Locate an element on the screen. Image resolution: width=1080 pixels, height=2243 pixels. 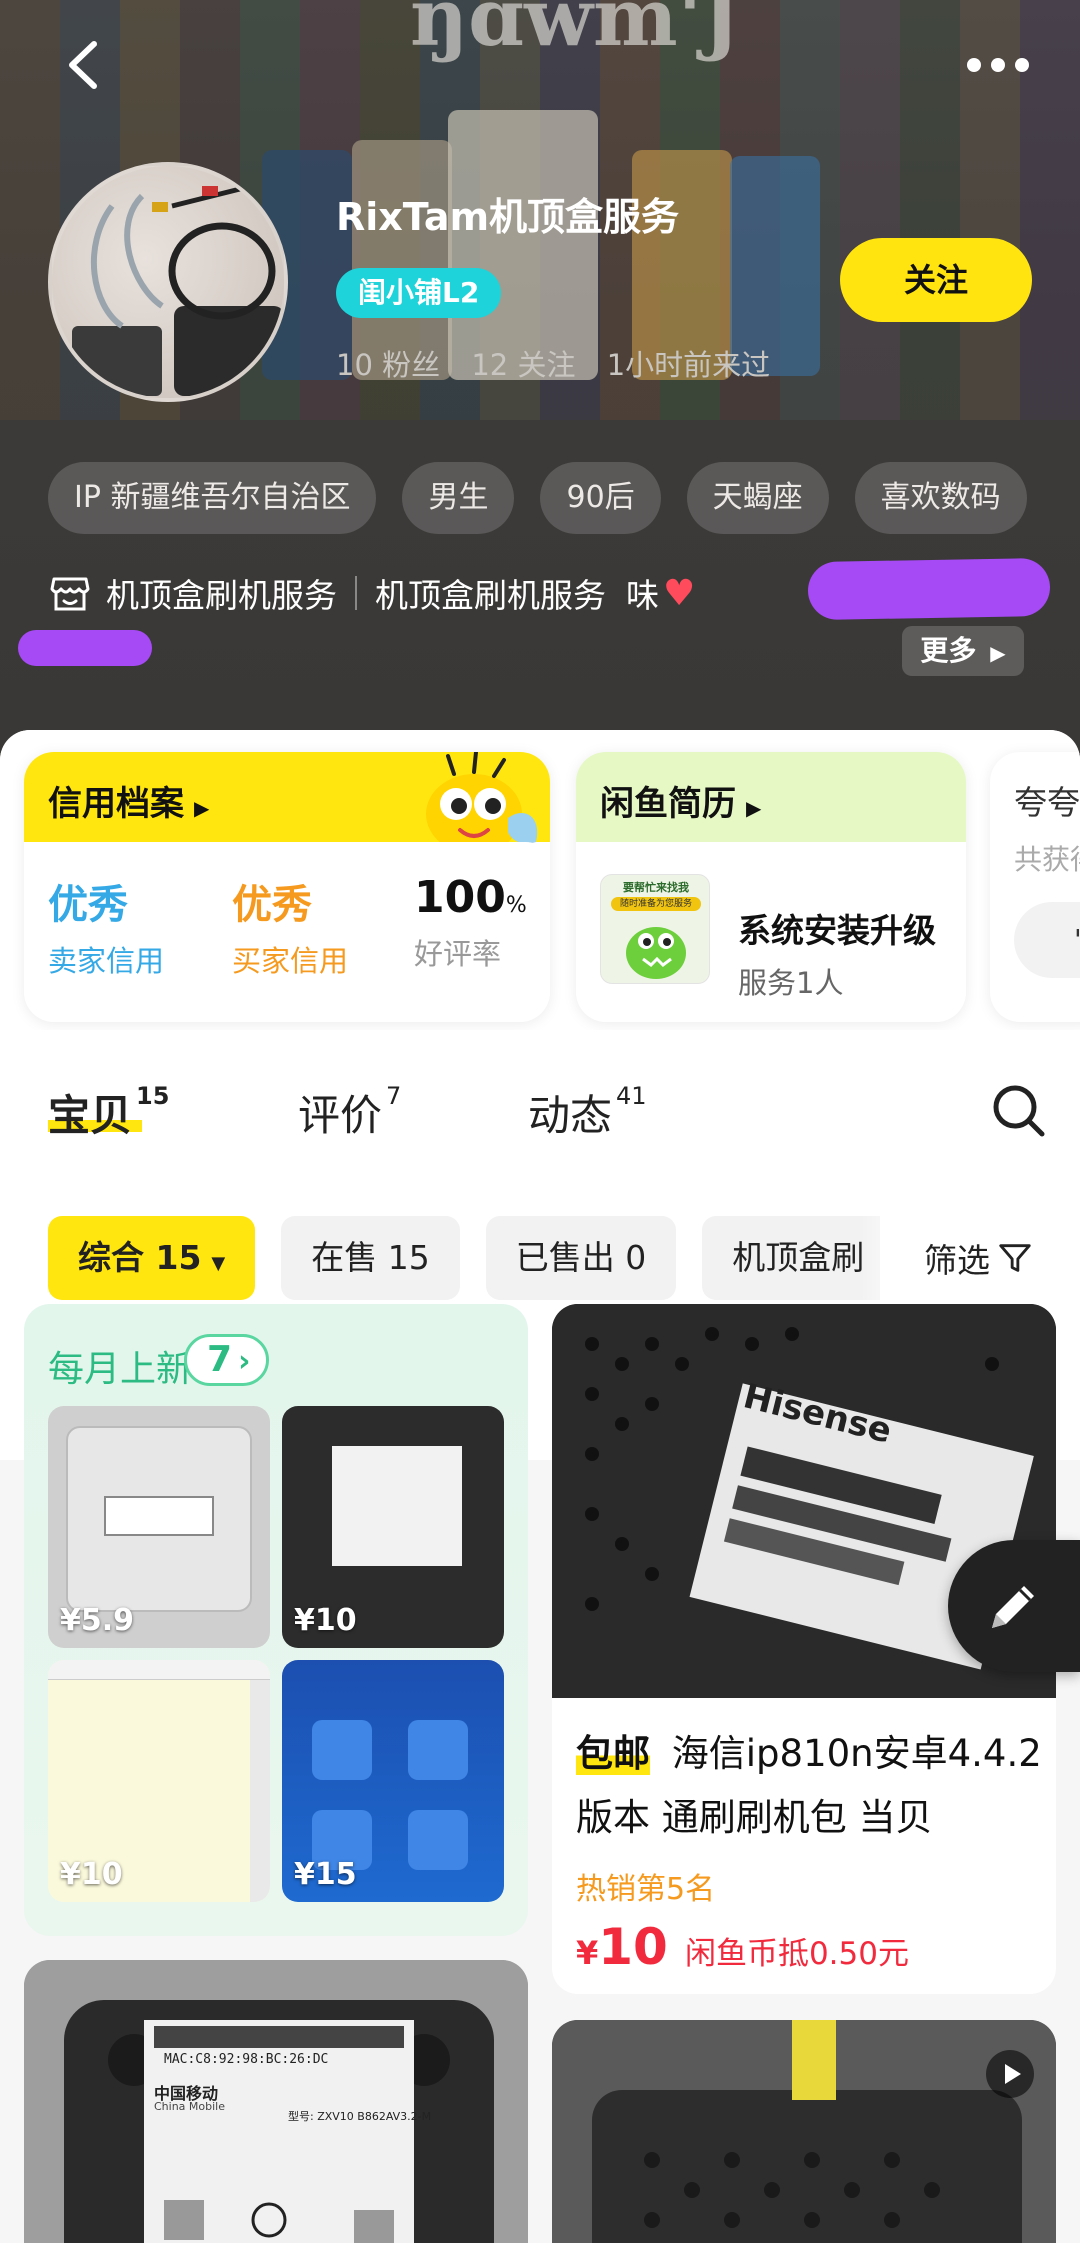
credit-profile-card: 信用档案 ▶ 优秀 卖家信用 优秀 买家信用 100% 好评率 is located at coordinates (287, 887).